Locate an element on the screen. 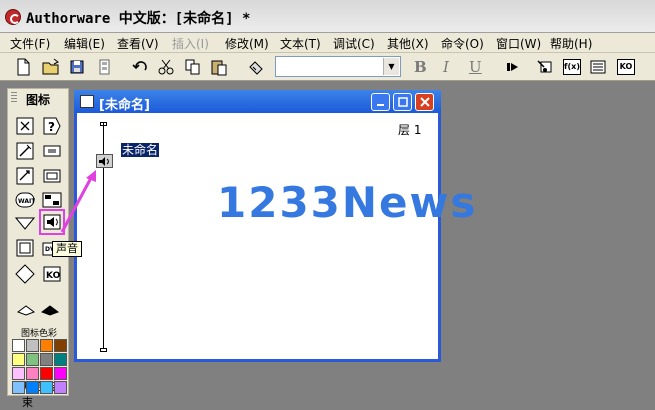  toolbar: ▼ B I U f(x) KO is located at coordinates (327, 67).